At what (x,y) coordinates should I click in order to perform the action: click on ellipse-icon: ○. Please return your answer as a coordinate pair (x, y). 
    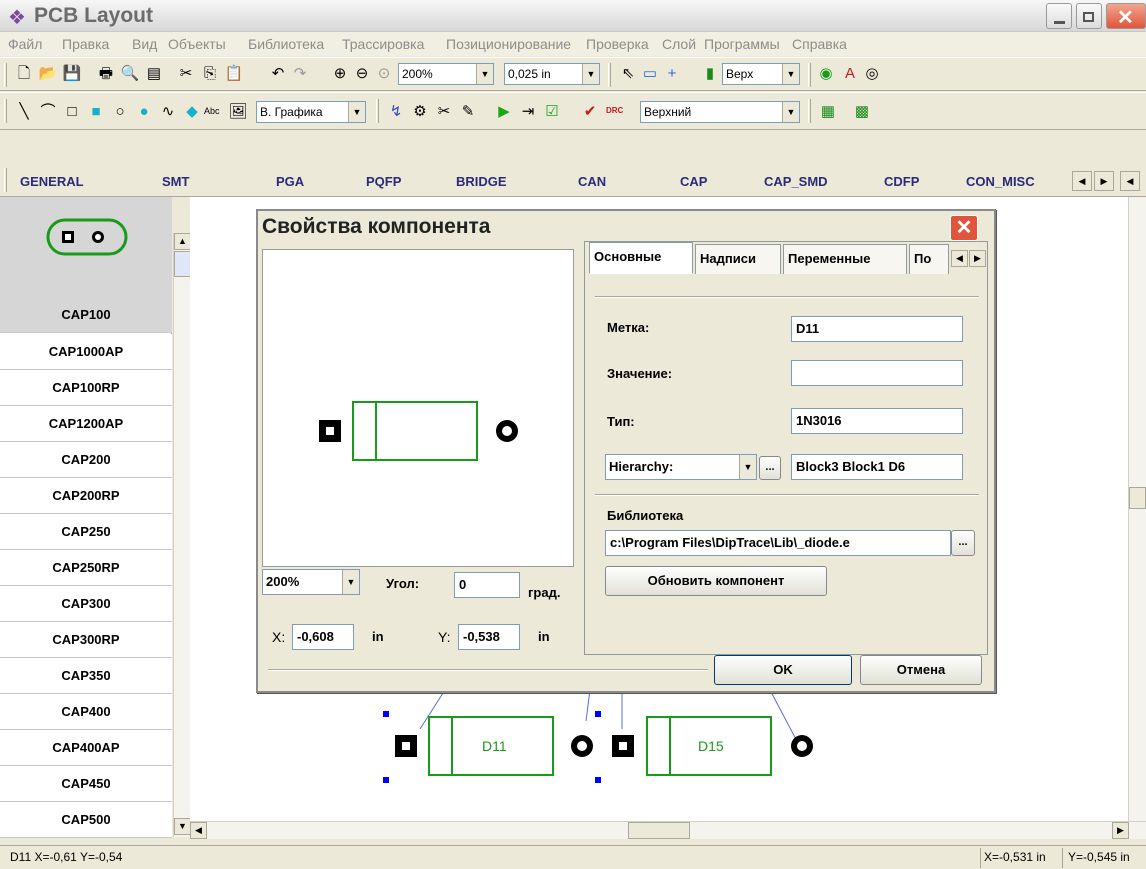
    Looking at the image, I should click on (120, 112).